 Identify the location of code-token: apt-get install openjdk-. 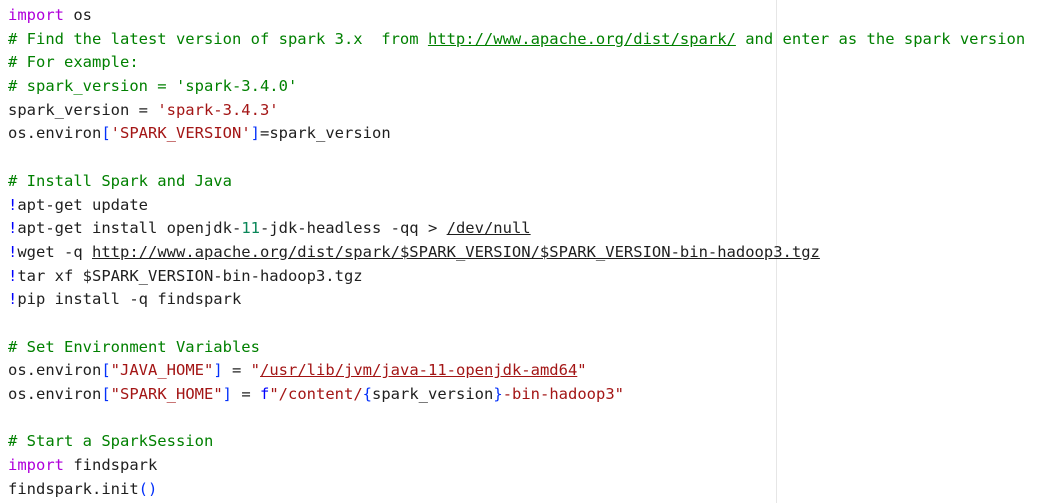
(129, 228).